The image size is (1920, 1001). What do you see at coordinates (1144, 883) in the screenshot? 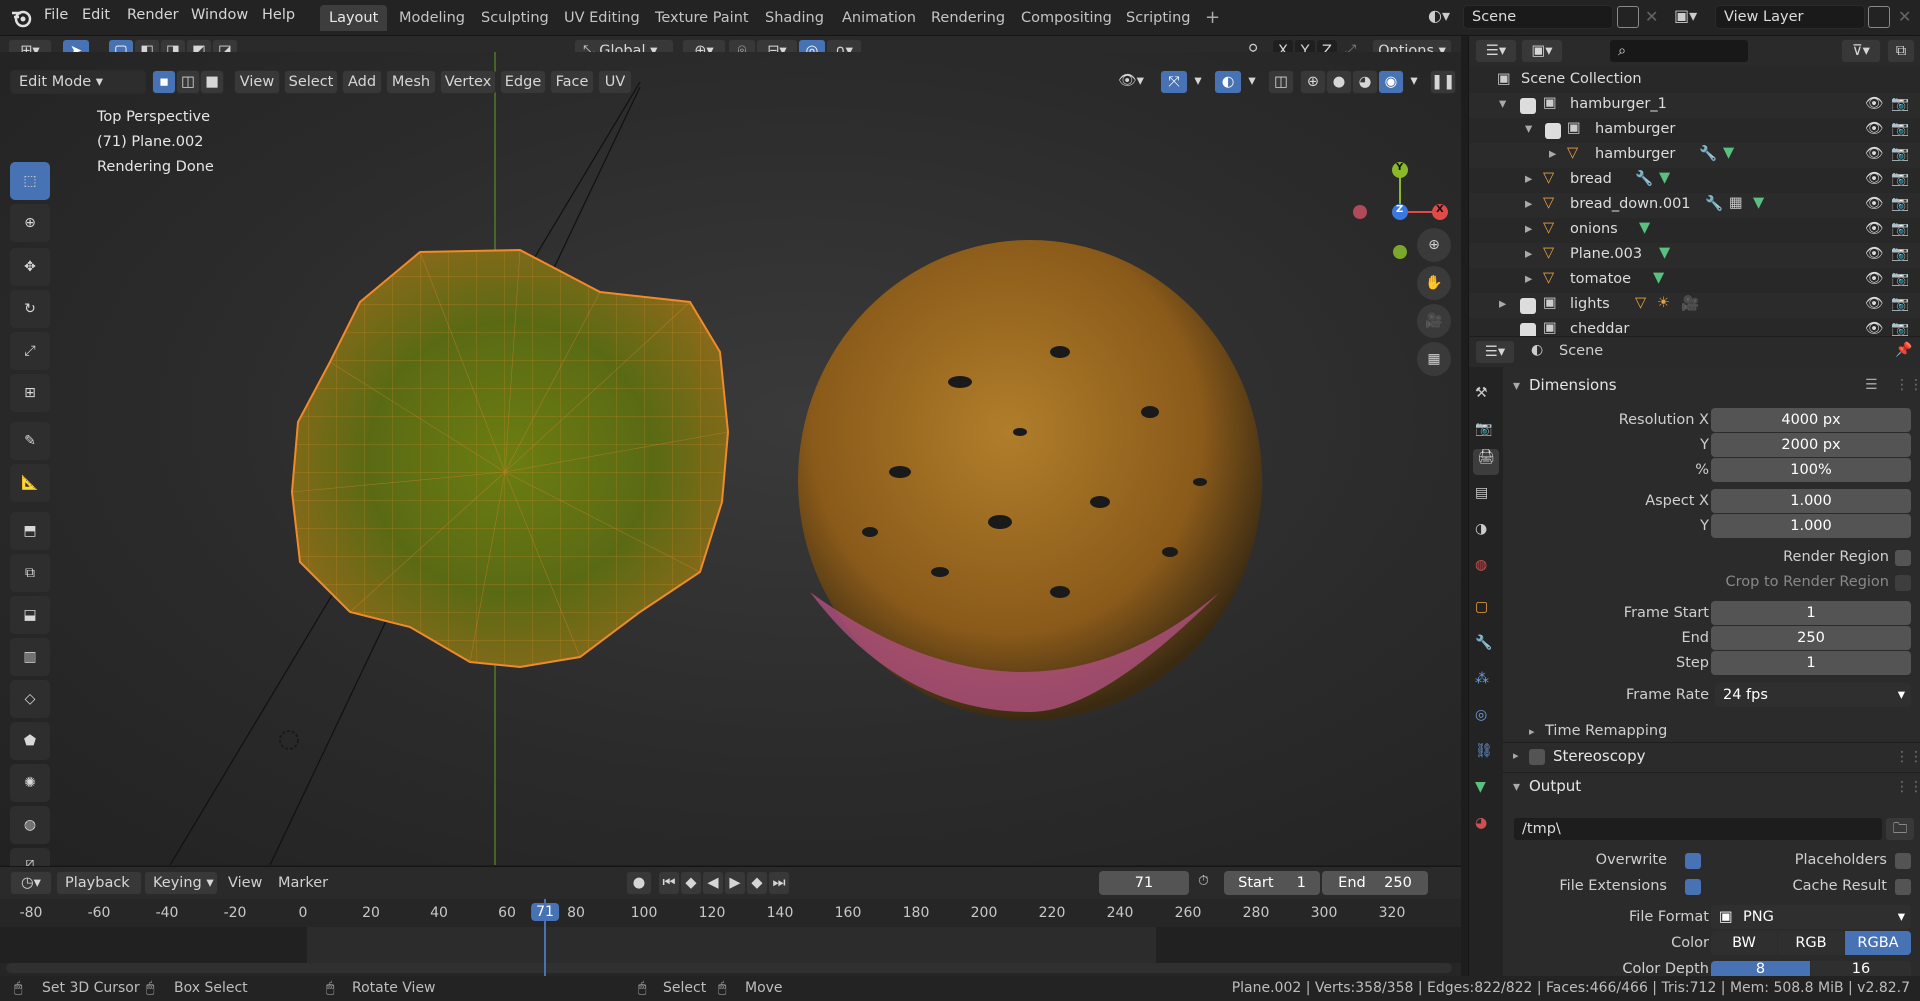
I see `current-frame-field: 71` at bounding box center [1144, 883].